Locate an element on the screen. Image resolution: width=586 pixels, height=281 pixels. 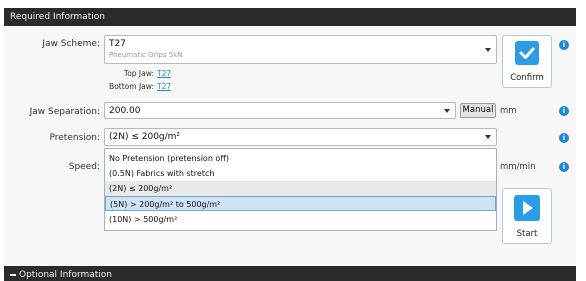
bottom-jaw-row: Bottom Jaw: T27 is located at coordinates (137, 86).